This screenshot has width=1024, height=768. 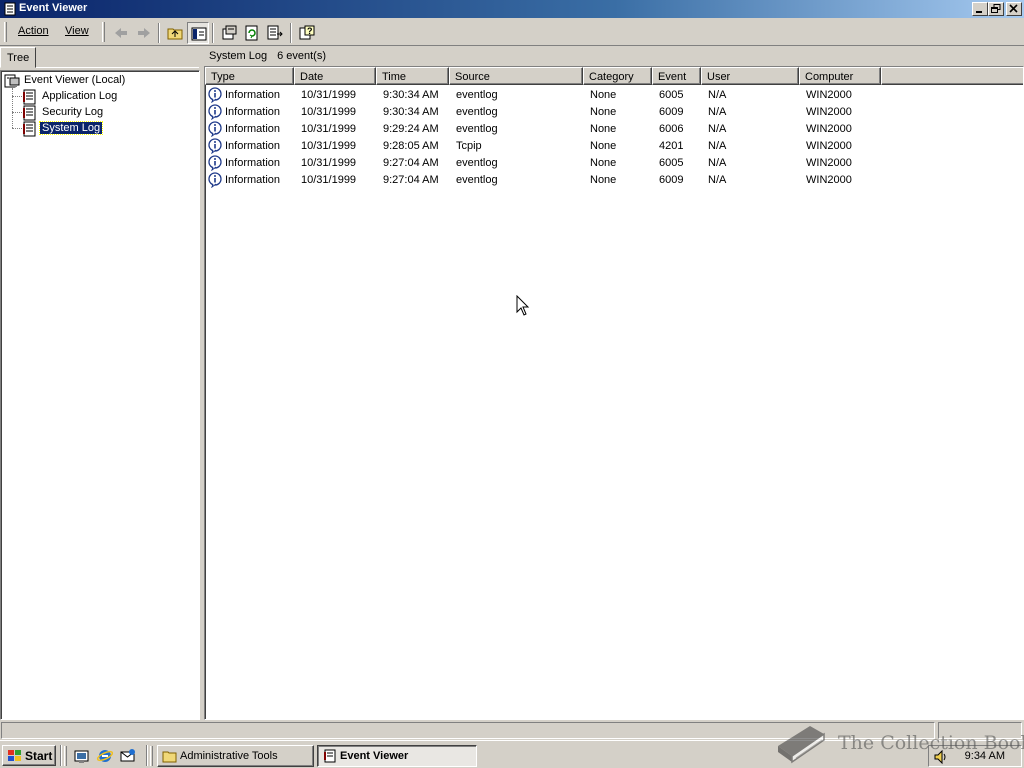 I want to click on forward-button, so click(x=144, y=33).